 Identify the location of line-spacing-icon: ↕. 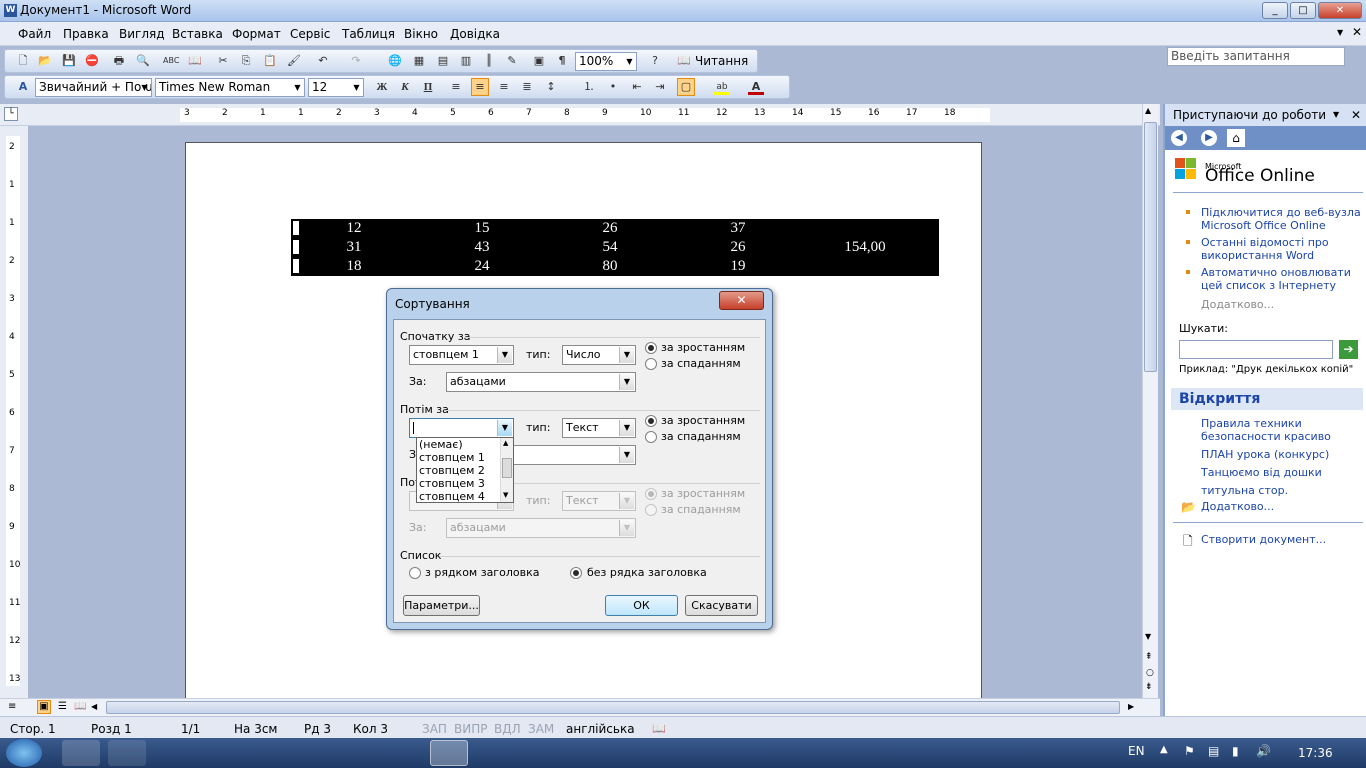
(551, 87).